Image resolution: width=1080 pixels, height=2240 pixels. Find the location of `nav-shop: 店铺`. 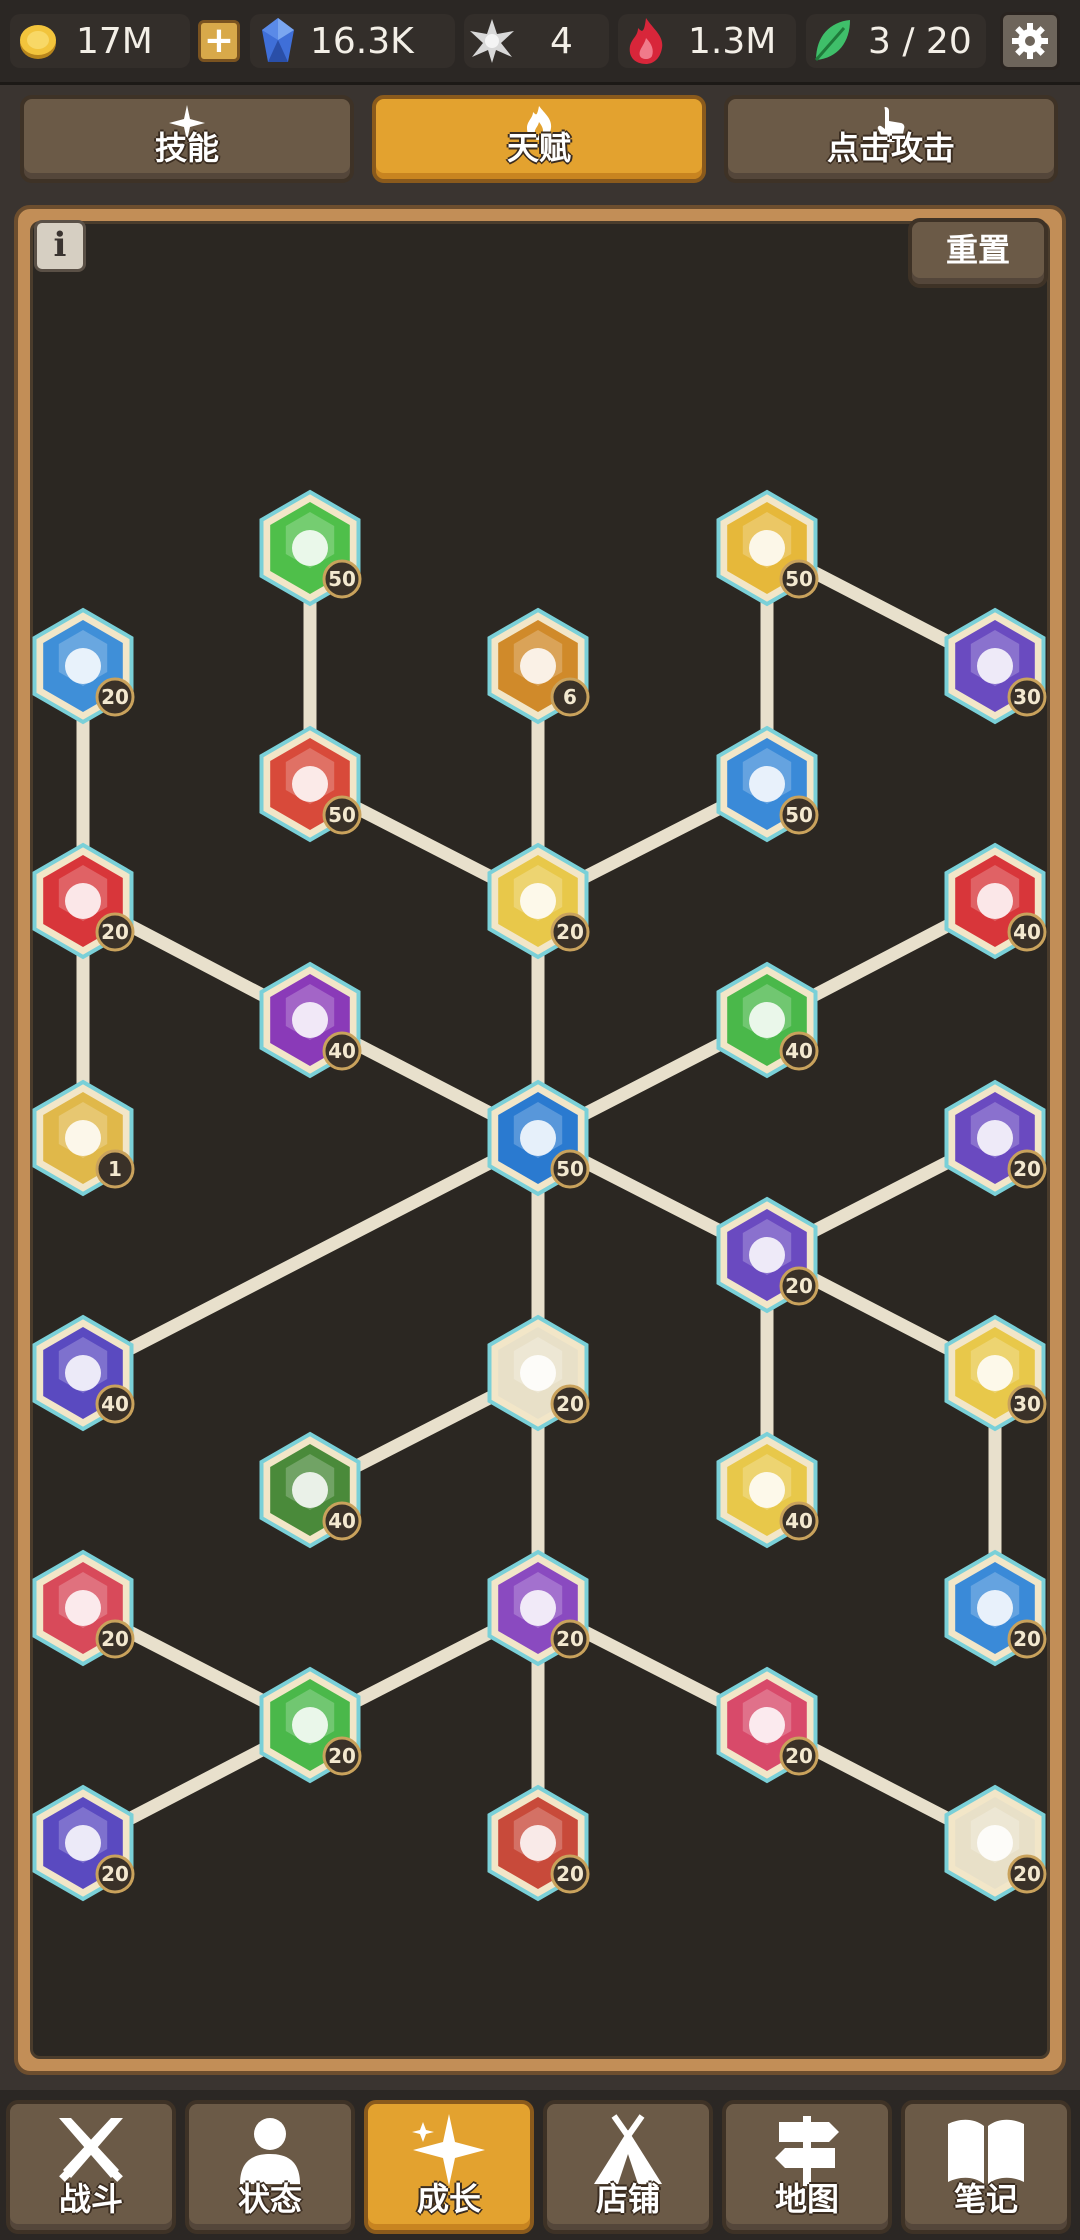

nav-shop: 店铺 is located at coordinates (628, 2167).